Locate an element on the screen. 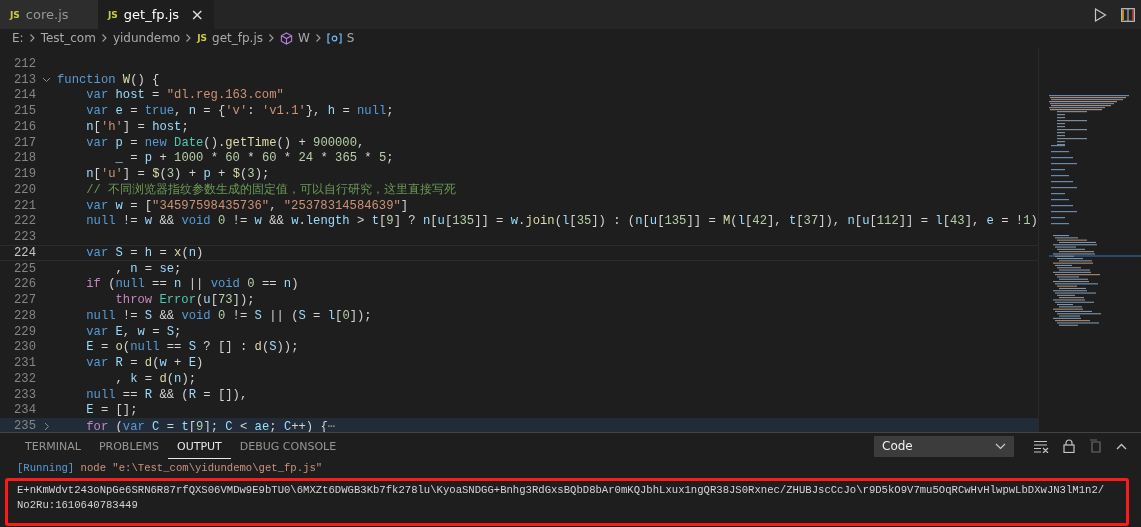 The width and height of the screenshot is (1141, 527). line-number: 212 is located at coordinates (24, 63).